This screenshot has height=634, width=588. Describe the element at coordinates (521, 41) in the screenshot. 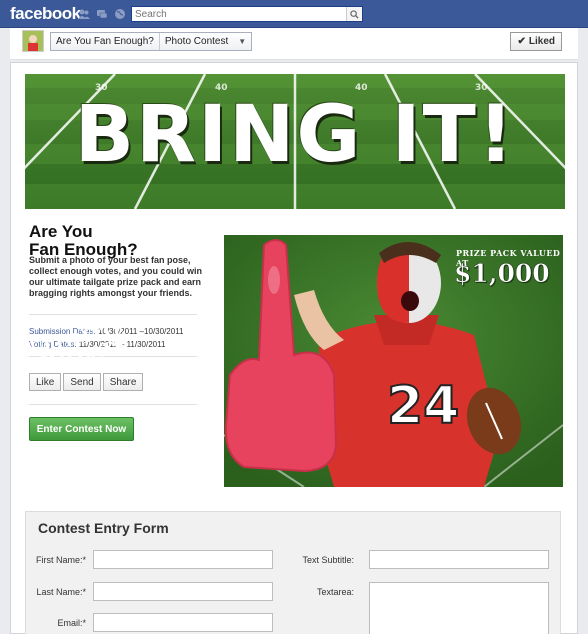

I see `checkmark-icon: ✔` at that location.